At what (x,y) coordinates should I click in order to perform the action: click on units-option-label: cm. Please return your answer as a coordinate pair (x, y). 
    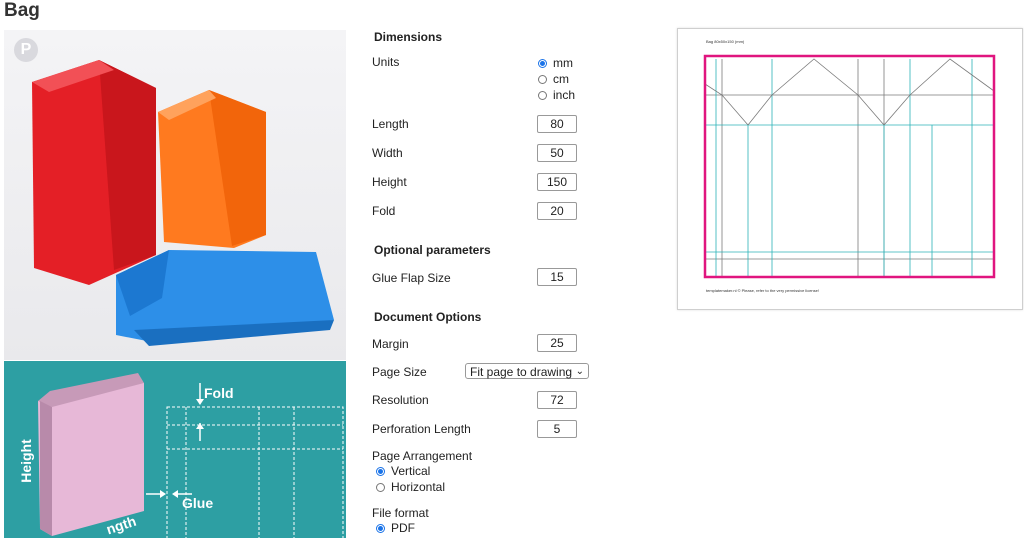
    Looking at the image, I should click on (561, 79).